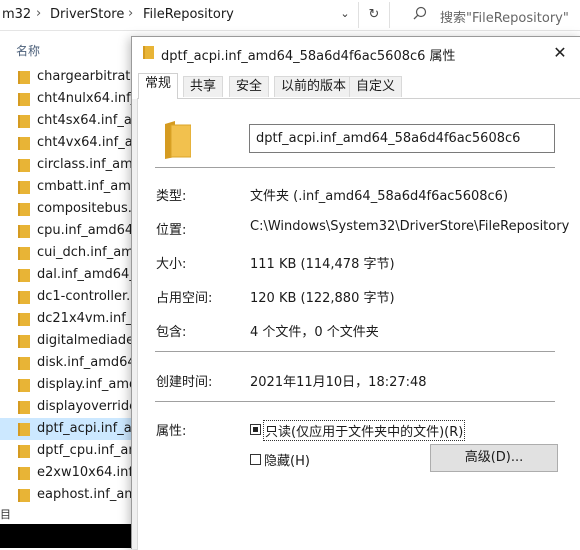 The height and width of the screenshot is (550, 580). I want to click on list-item: dptf_acpi.inf_an, so click(70, 429).